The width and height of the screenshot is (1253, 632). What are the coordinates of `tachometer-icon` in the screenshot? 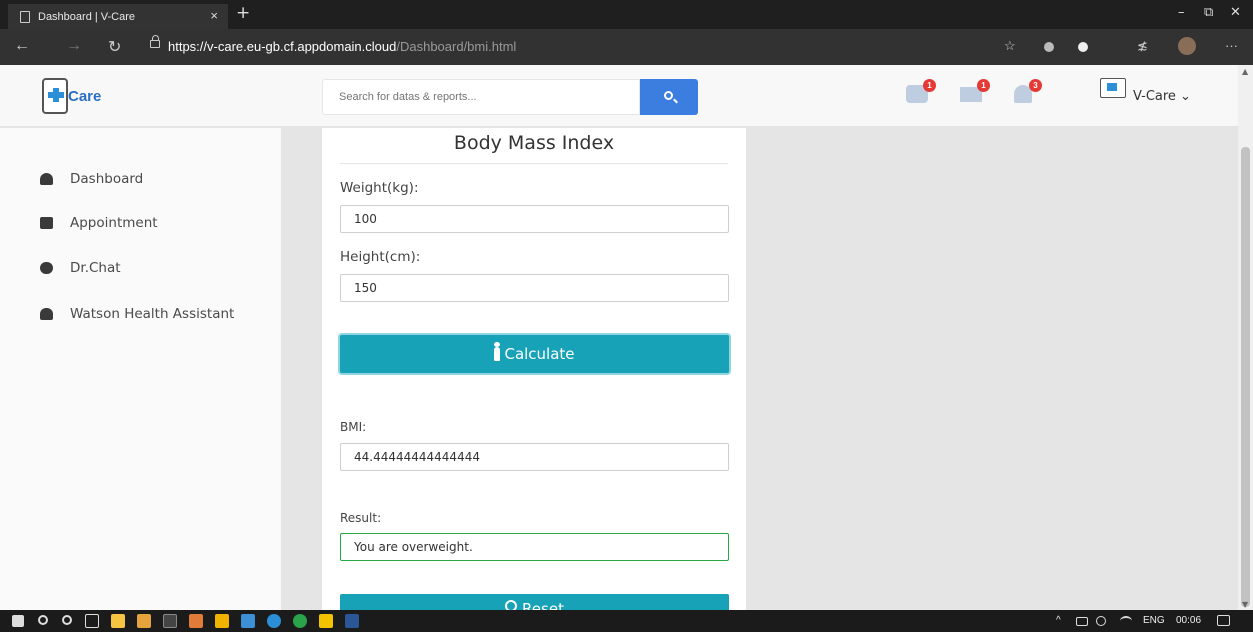 It's located at (46, 179).